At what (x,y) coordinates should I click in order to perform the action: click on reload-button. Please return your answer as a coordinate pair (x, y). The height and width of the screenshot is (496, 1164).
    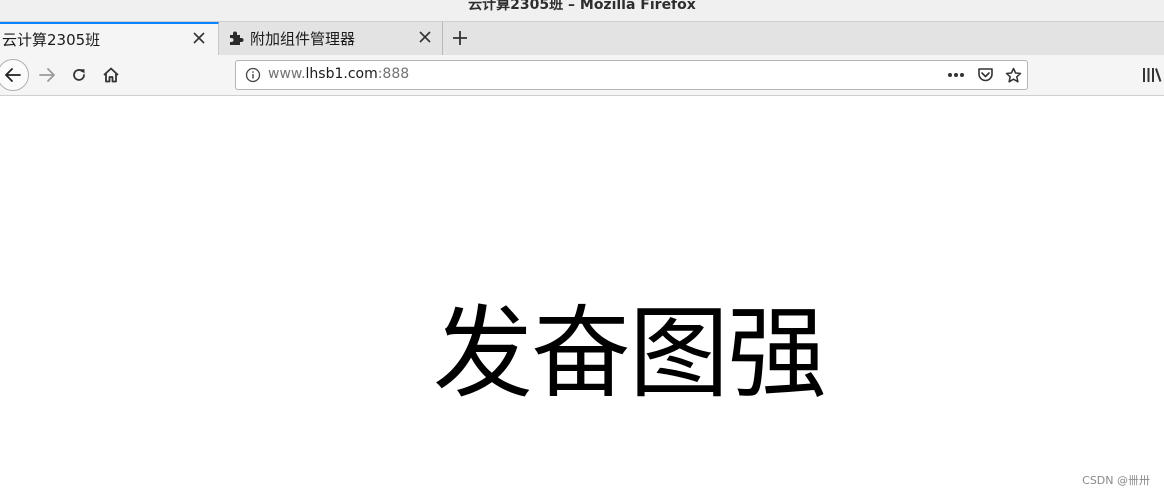
    Looking at the image, I should click on (79, 75).